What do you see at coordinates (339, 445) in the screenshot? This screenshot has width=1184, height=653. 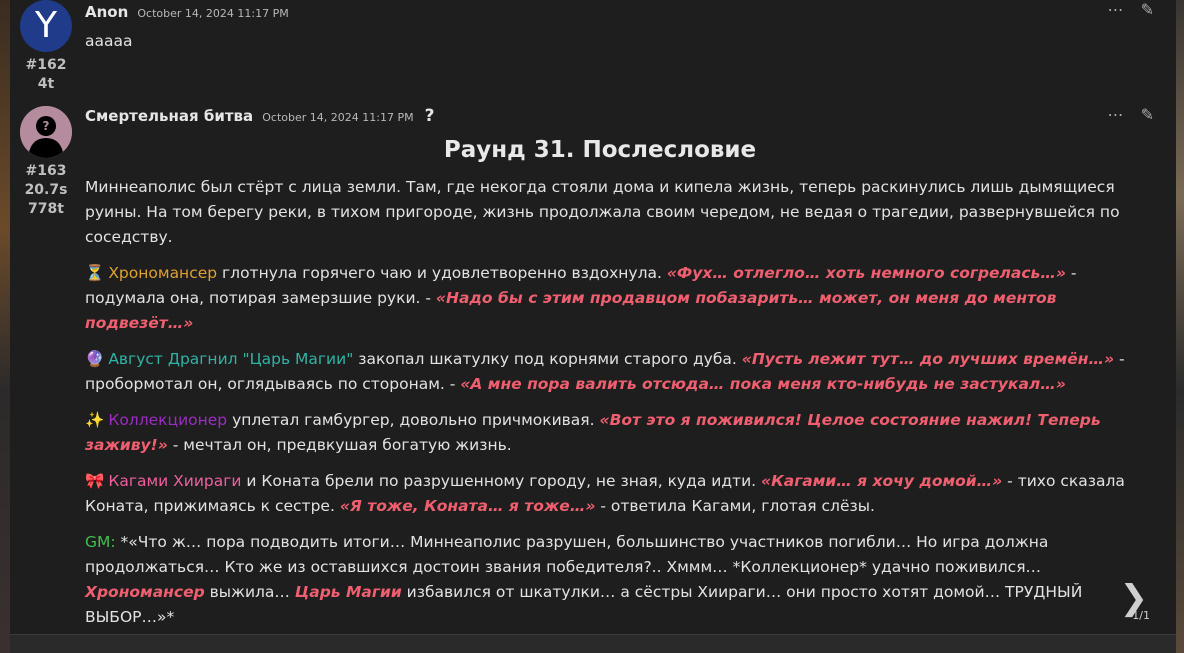 I see `narration: - мечтал он, предвкушая богатую жизнь.` at bounding box center [339, 445].